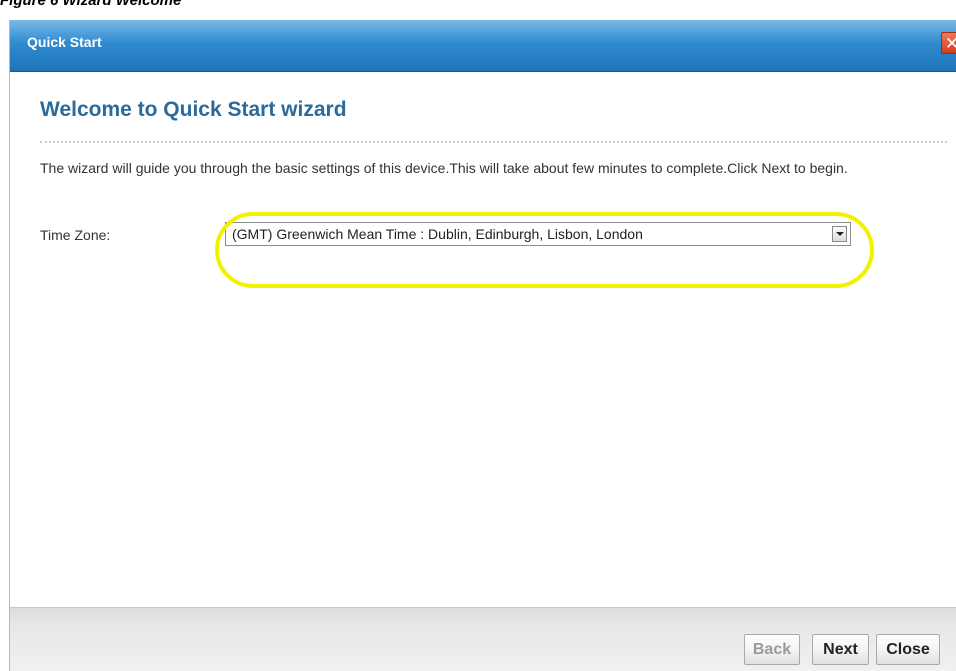  What do you see at coordinates (772, 649) in the screenshot?
I see `back-button: Back` at bounding box center [772, 649].